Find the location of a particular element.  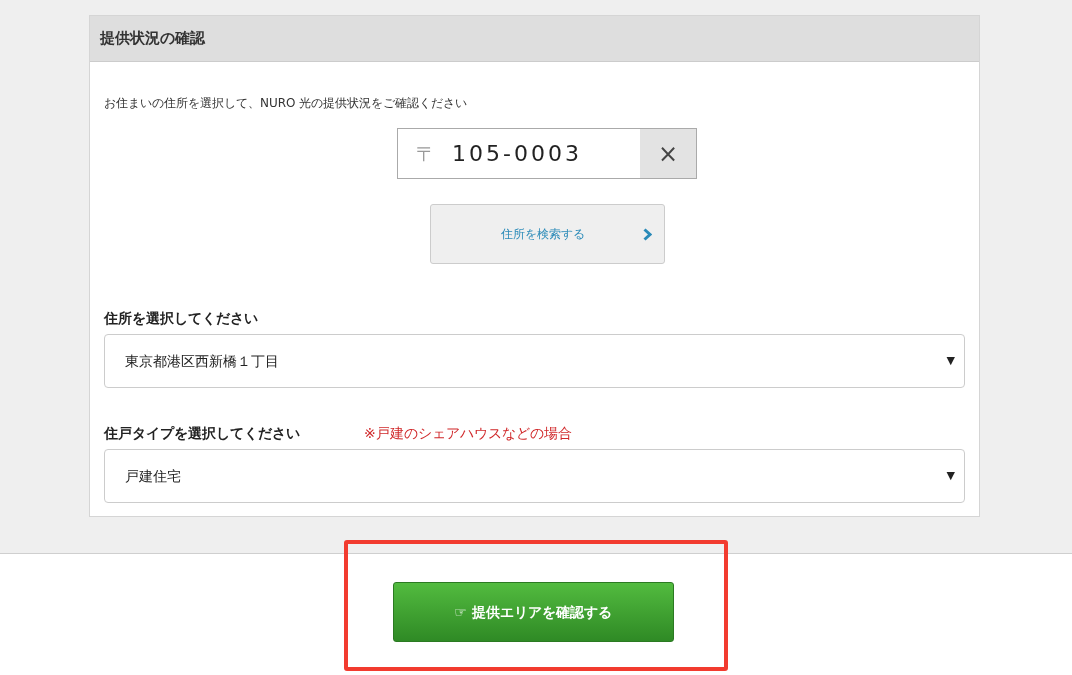

instruction-text: お住まいの住所を選択して、NURO 光の提供状況をご確認ください is located at coordinates (286, 103).